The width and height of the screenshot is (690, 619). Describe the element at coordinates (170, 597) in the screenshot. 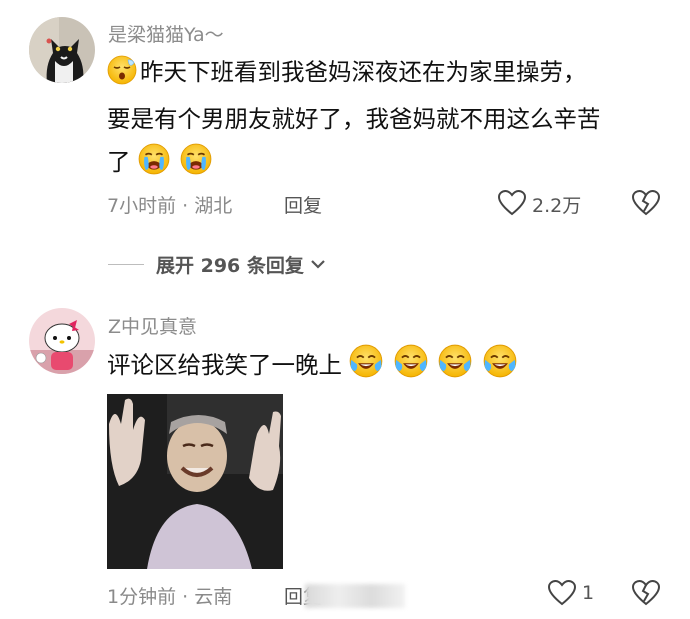

I see `time-location: 1分钟前 · 云南` at that location.